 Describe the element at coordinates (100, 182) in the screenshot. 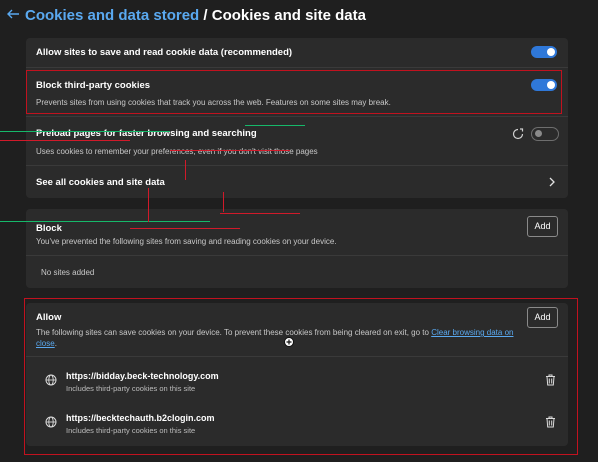

I see `see-all-cookies-link: See all cookies and site data` at that location.